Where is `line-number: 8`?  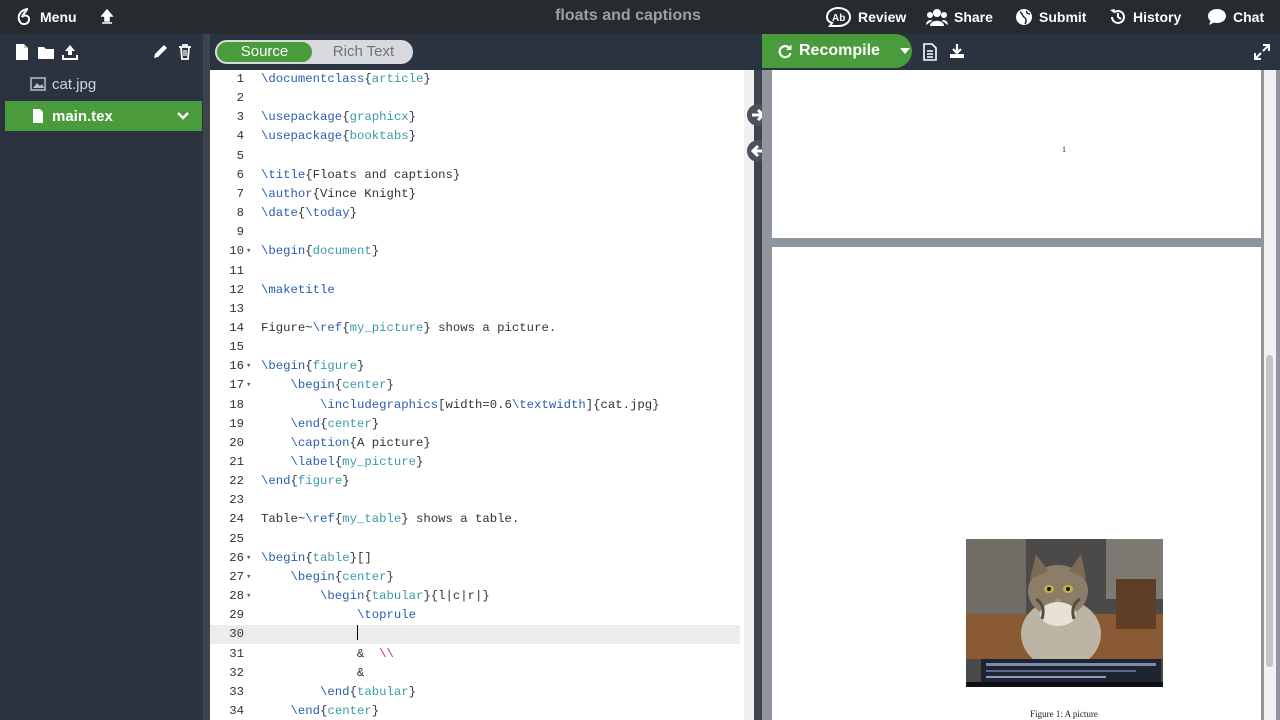 line-number: 8 is located at coordinates (240, 213).